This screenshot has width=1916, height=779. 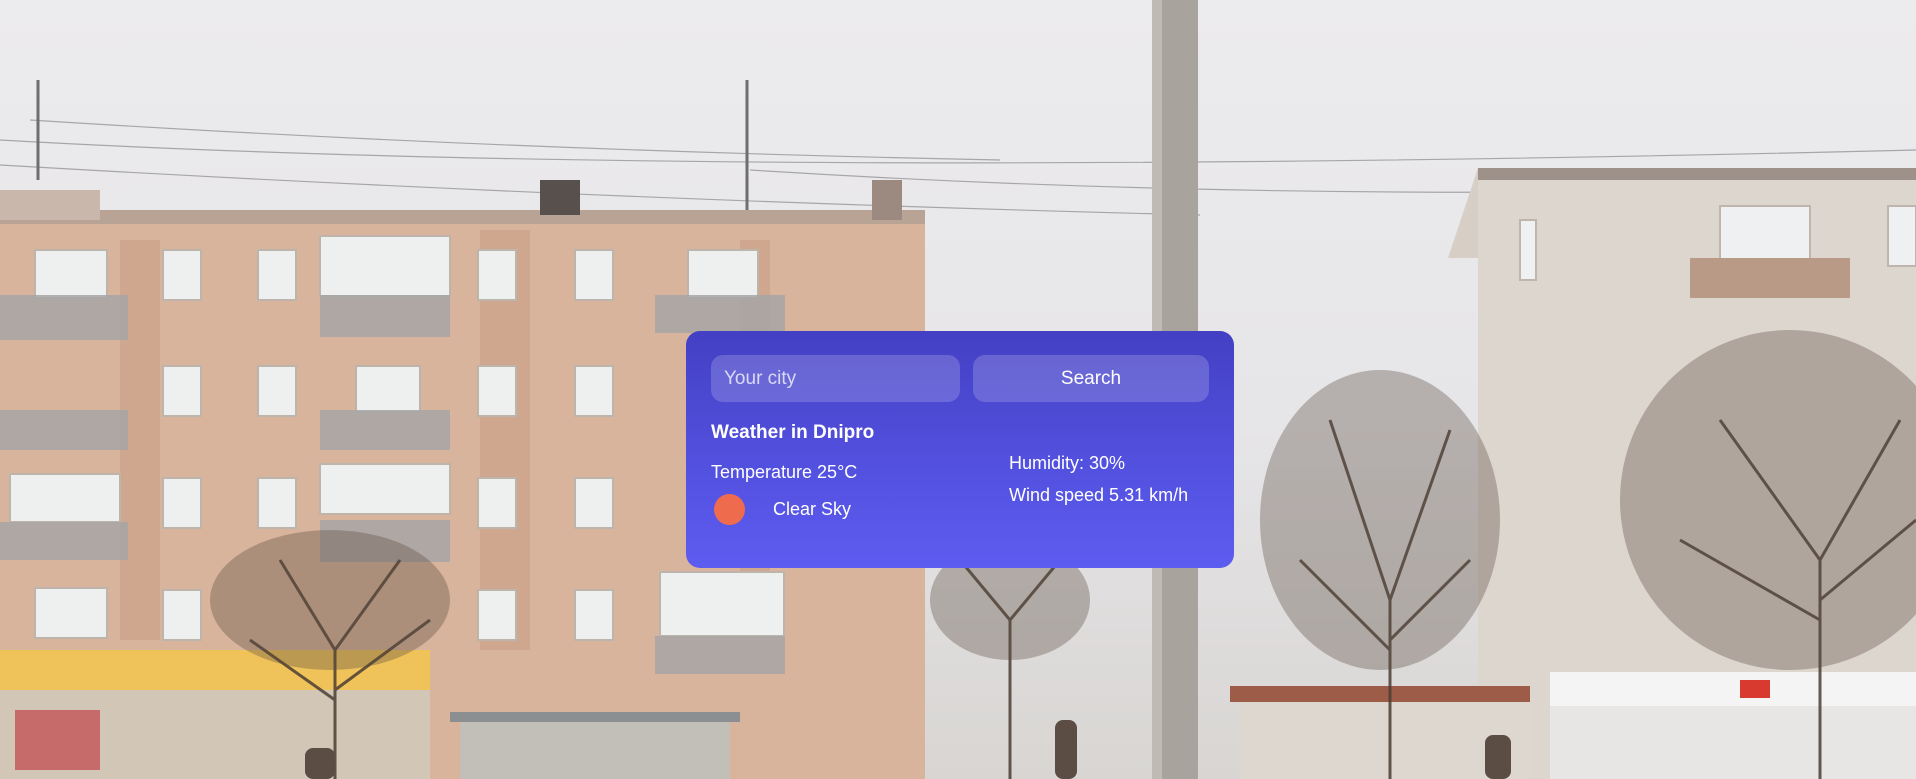 What do you see at coordinates (784, 472) in the screenshot?
I see `temperature-text: Temperature 25°C` at bounding box center [784, 472].